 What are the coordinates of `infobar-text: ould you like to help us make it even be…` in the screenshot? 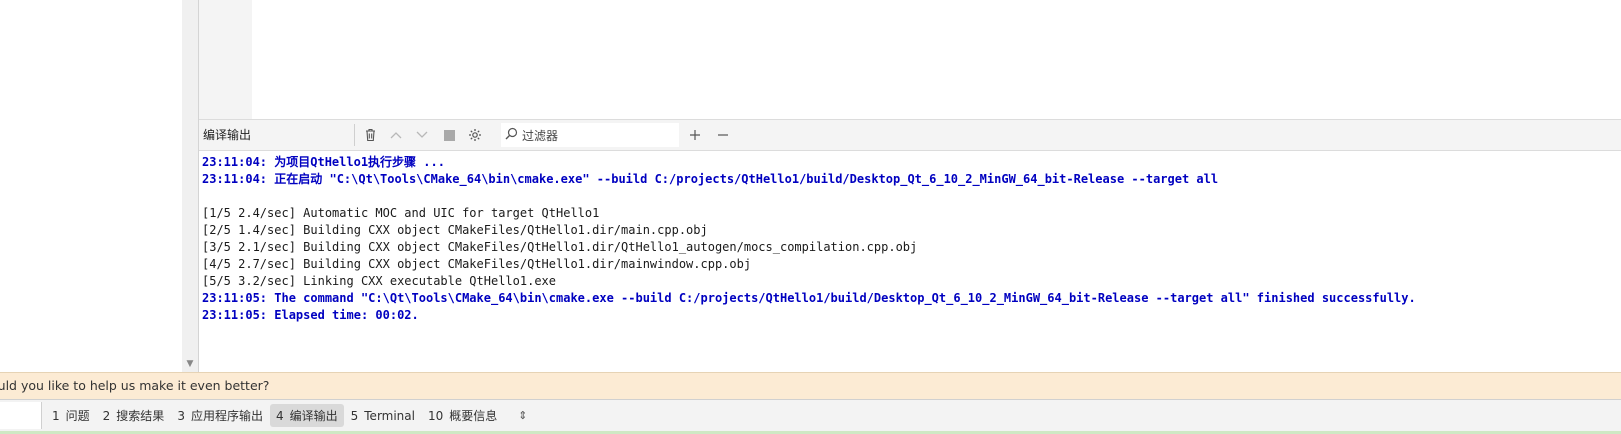 It's located at (135, 385).